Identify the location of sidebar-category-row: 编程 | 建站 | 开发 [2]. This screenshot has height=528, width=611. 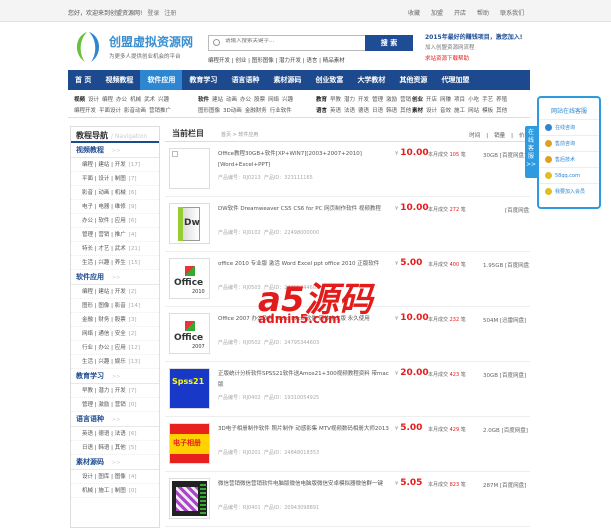
(115, 292).